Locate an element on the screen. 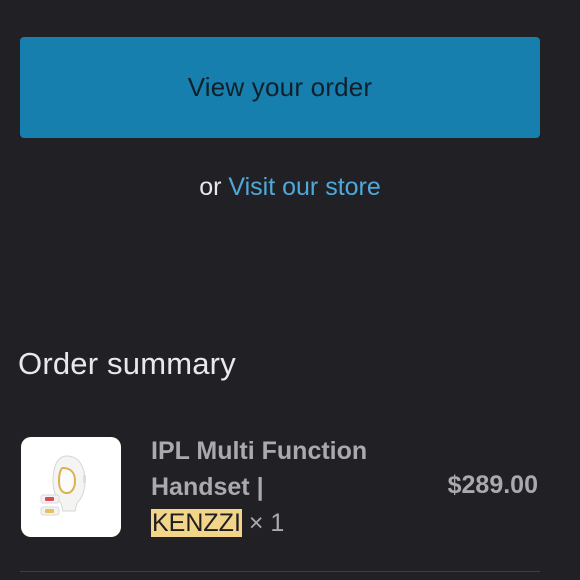 This screenshot has width=580, height=580. product-name-line3: KENZZI × 1 is located at coordinates (281, 523).